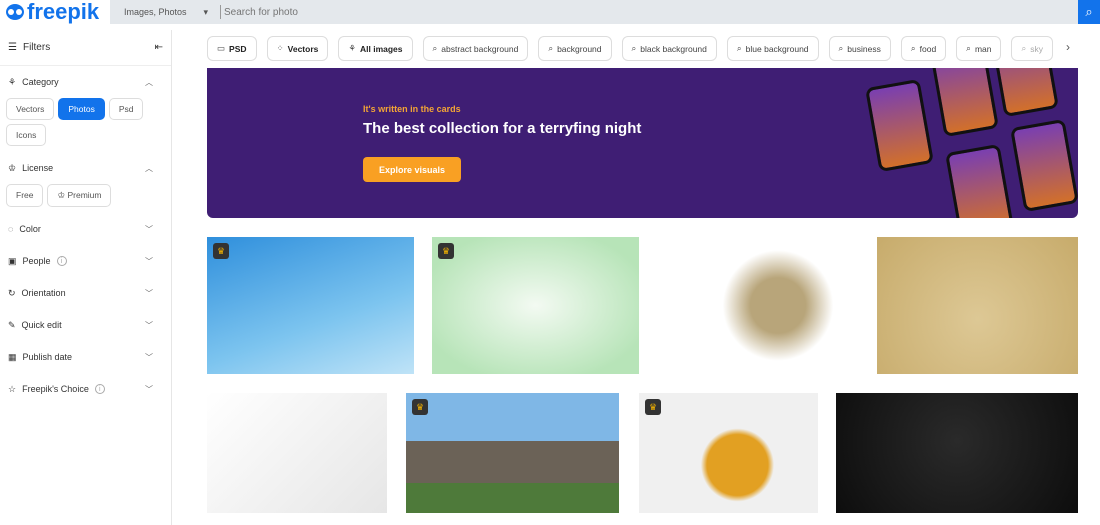 Image resolution: width=1100 pixels, height=525 pixels. What do you see at coordinates (864, 48) in the screenshot?
I see `tag-label: business` at bounding box center [864, 48].